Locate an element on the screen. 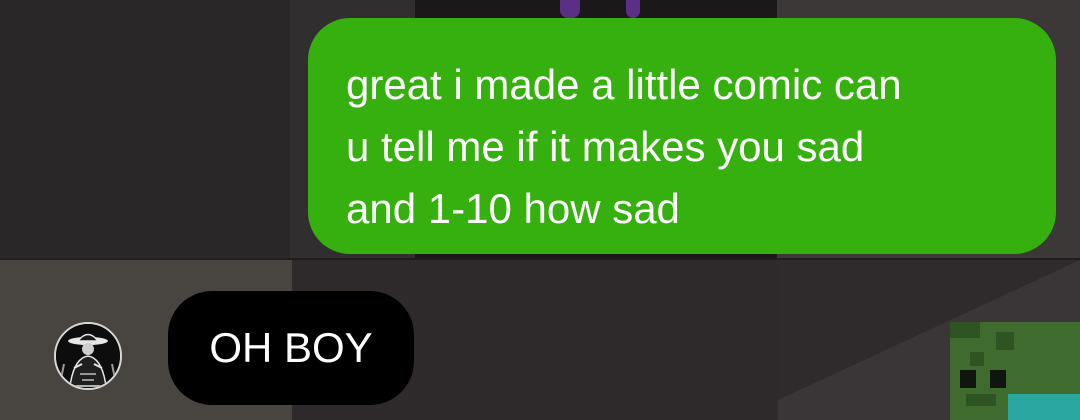 This screenshot has width=1080, height=420. wallpaper-mob-head is located at coordinates (1015, 371).